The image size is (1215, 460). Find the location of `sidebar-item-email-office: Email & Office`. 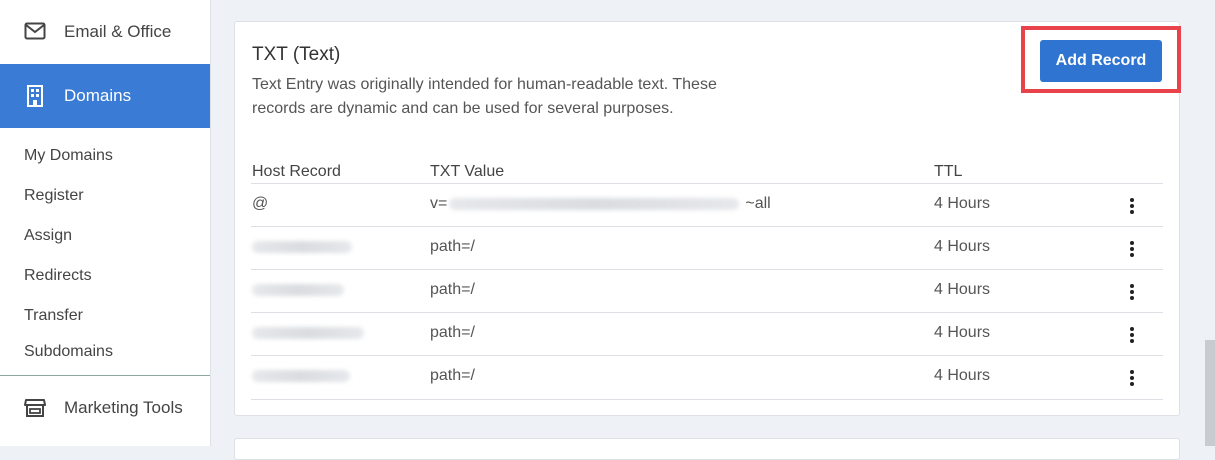

sidebar-item-email-office: Email & Office is located at coordinates (105, 32).